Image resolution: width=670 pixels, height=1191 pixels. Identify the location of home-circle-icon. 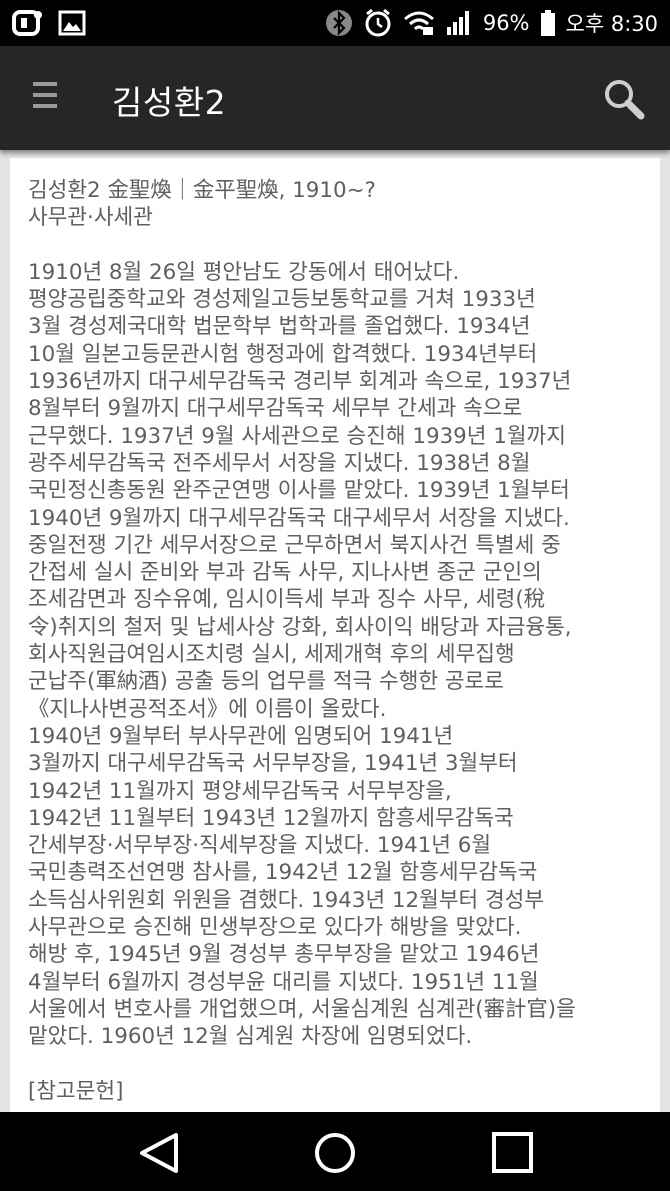
(336, 1153).